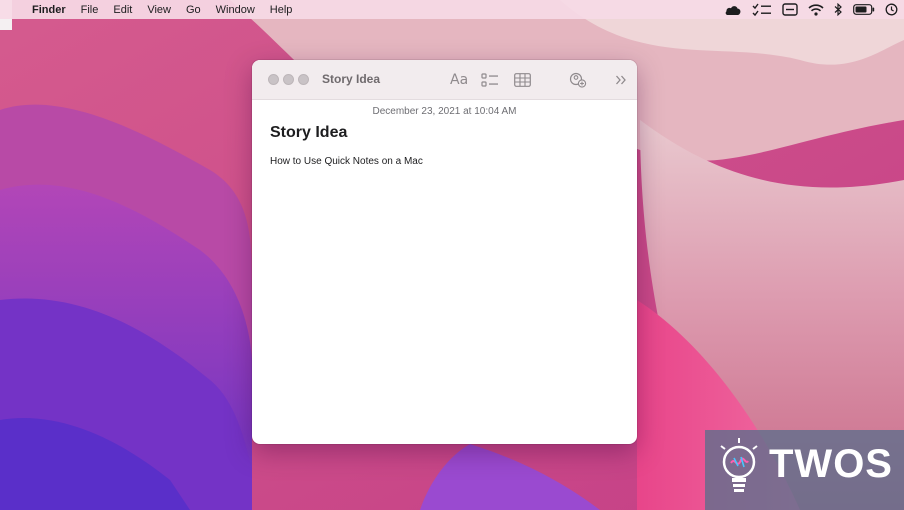 Image resolution: width=904 pixels, height=510 pixels. I want to click on note-title: Story Idea, so click(308, 133).